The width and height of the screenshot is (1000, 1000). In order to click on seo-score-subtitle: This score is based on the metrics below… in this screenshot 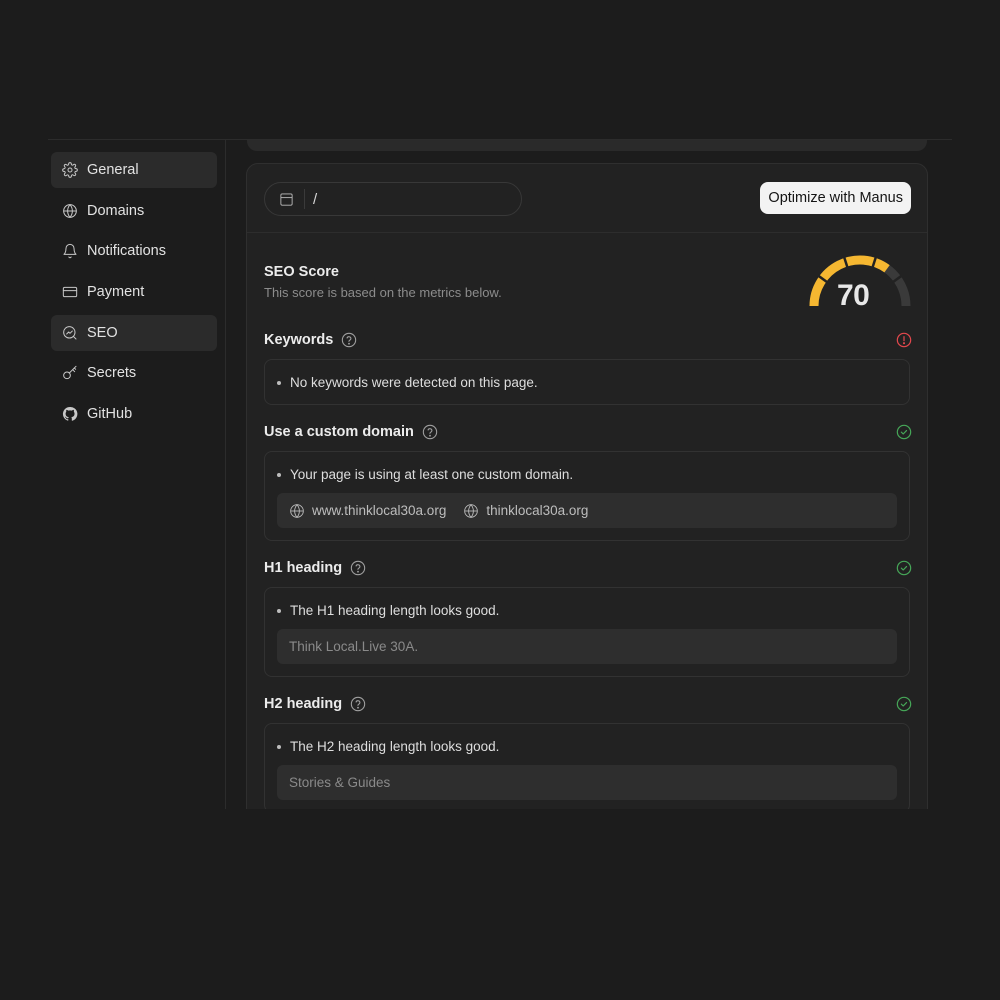, I will do `click(383, 292)`.